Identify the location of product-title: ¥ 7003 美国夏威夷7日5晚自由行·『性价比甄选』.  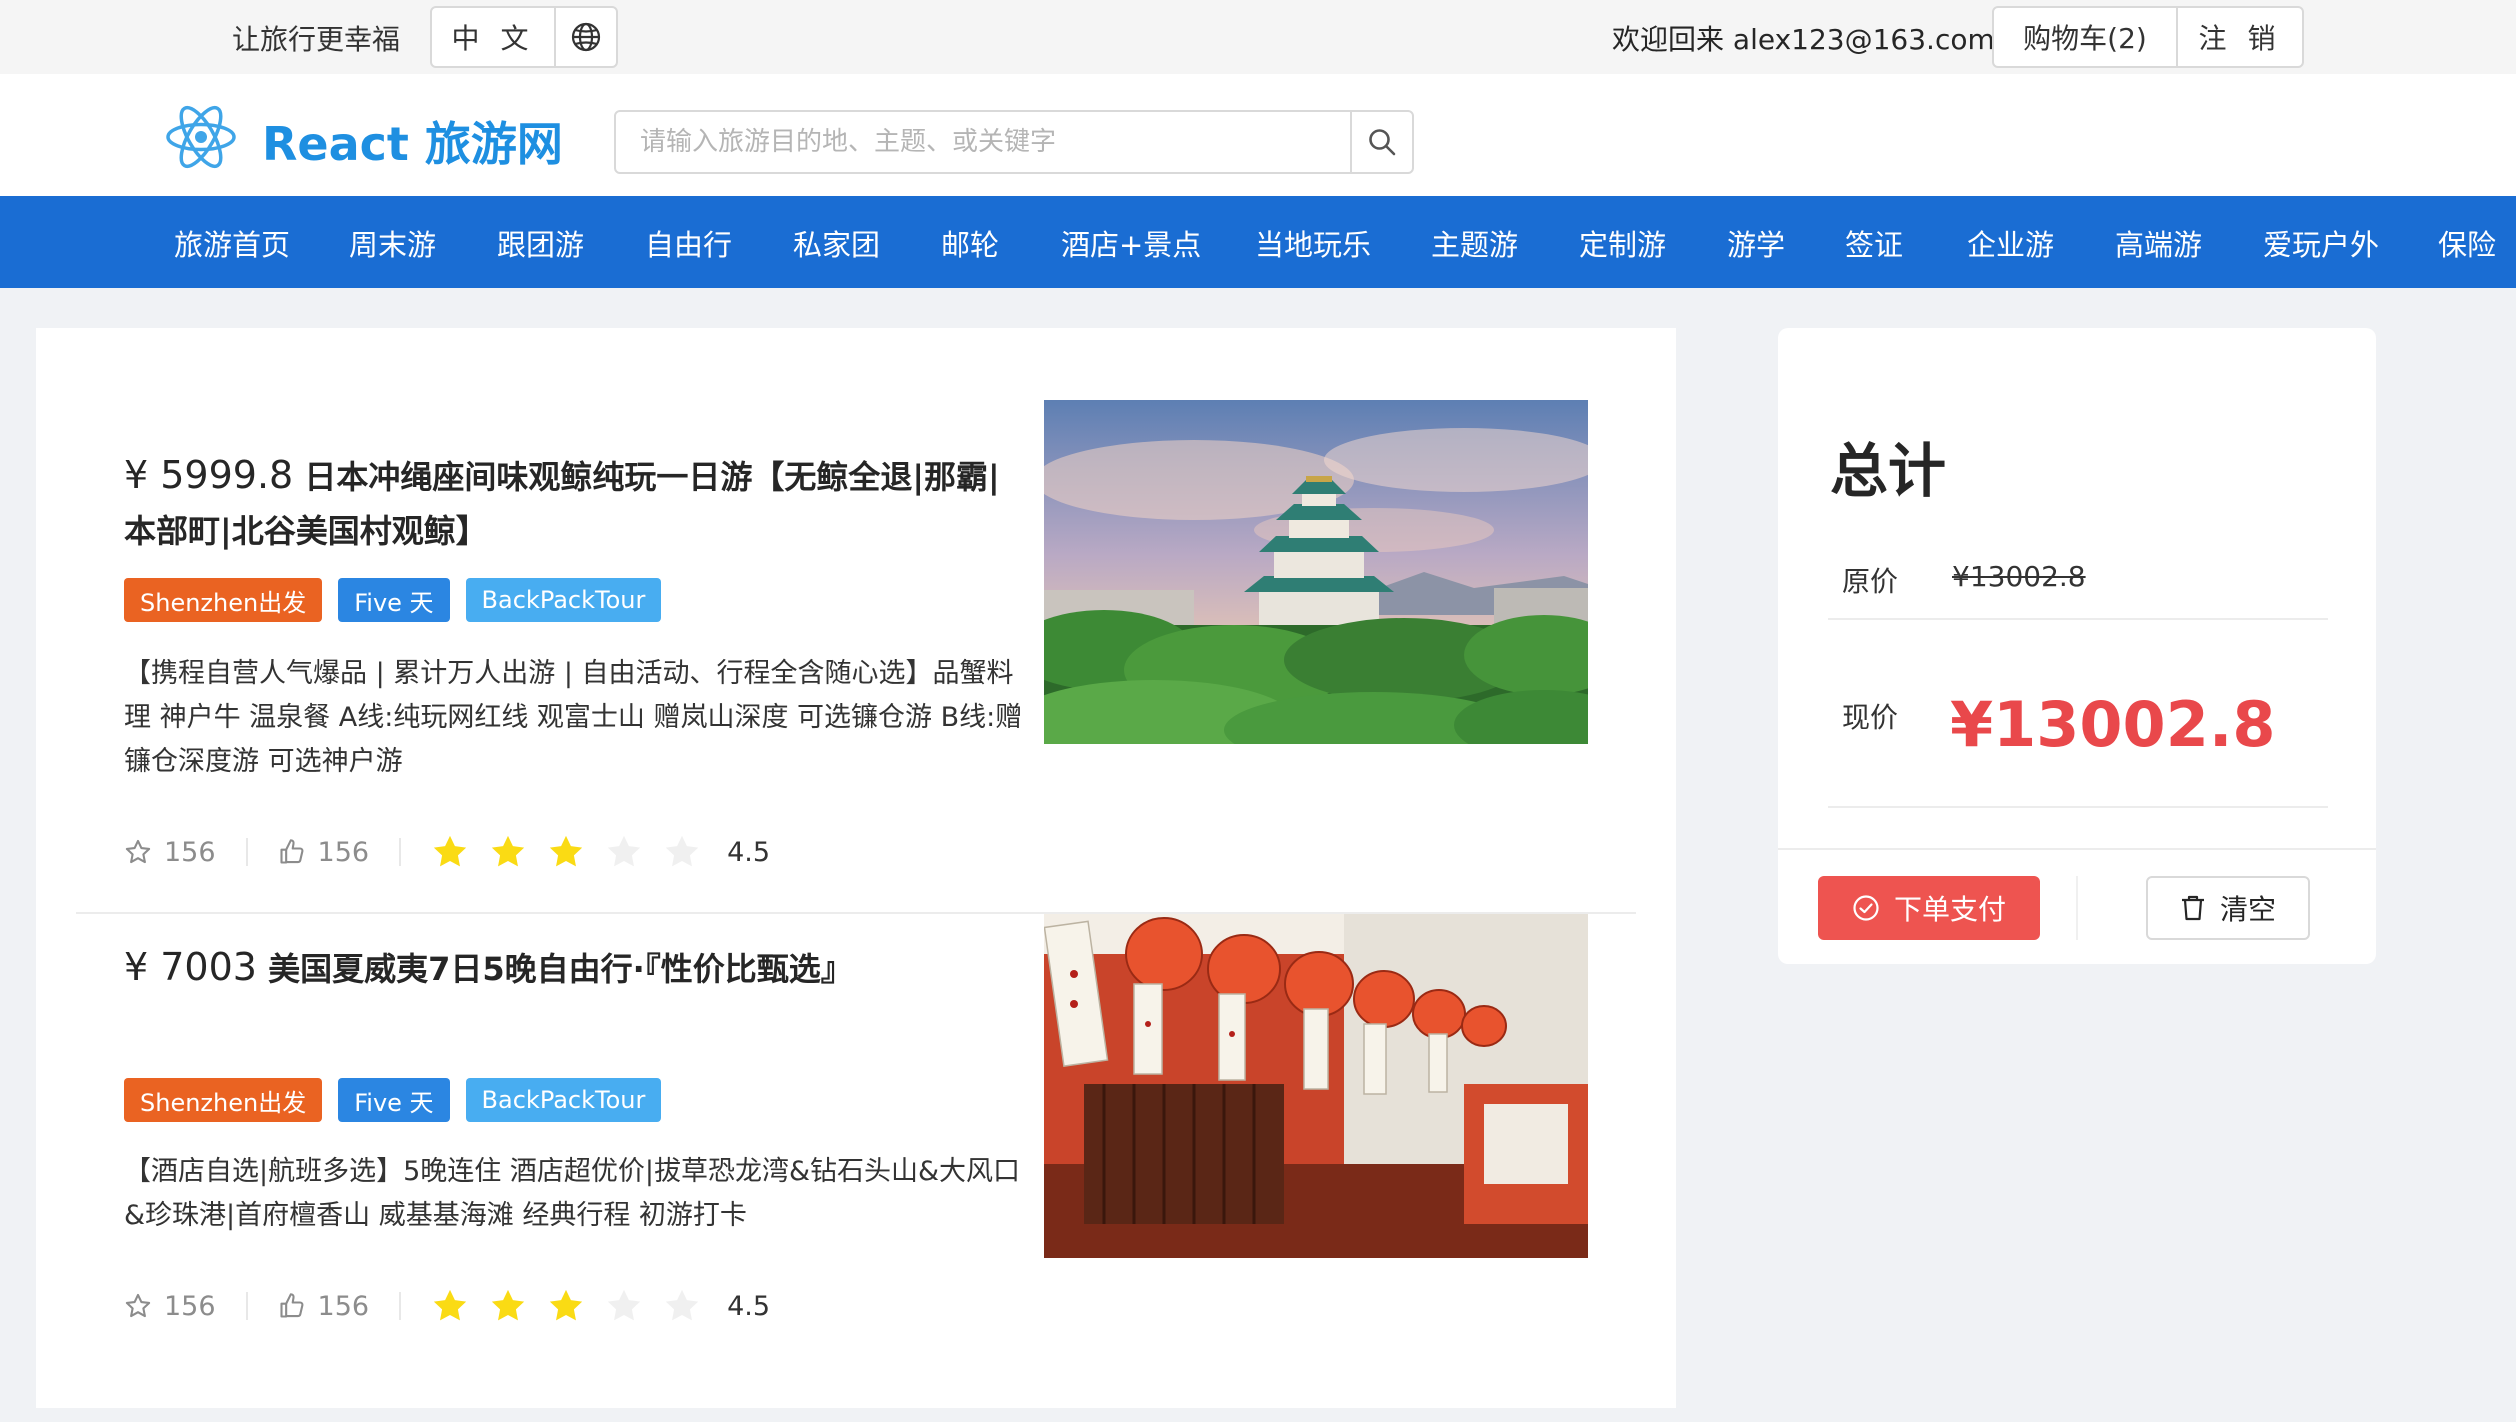
(574, 968).